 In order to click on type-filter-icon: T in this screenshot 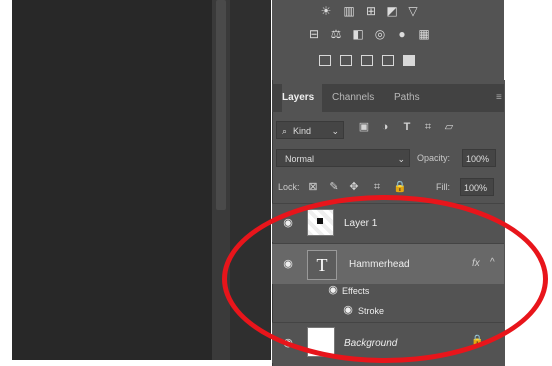, I will do `click(407, 127)`.